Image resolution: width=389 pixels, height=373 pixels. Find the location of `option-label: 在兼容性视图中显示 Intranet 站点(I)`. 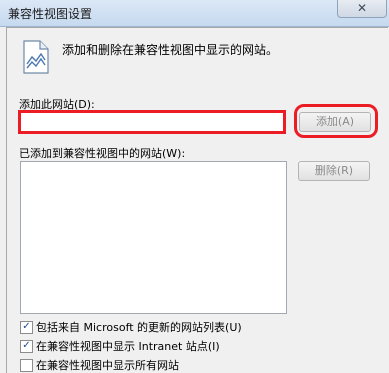

option-label: 在兼容性视图中显示 Intranet 站点(I) is located at coordinates (128, 346).